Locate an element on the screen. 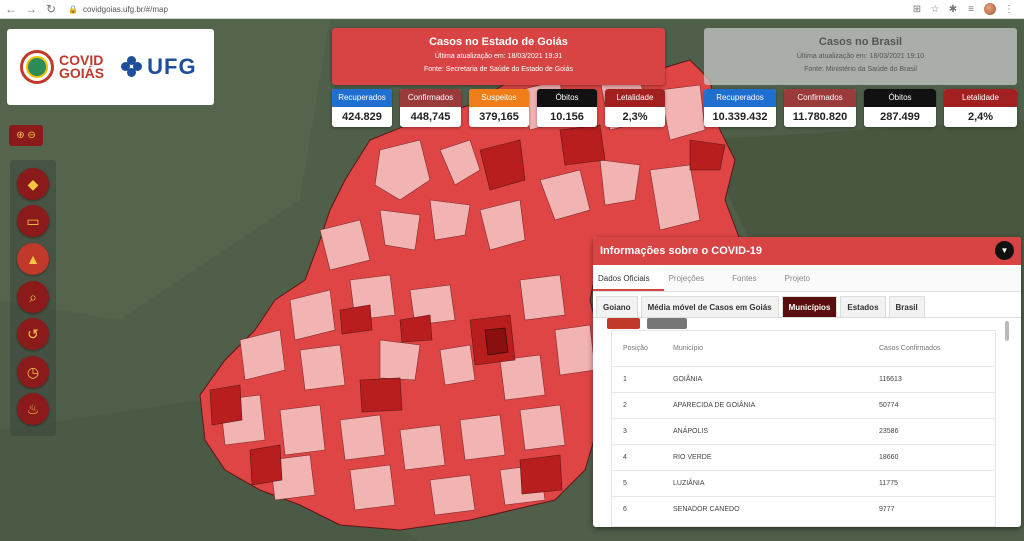 The height and width of the screenshot is (541, 1024). table-row: 1 GOIÂNIA 116613 is located at coordinates (803, 378).